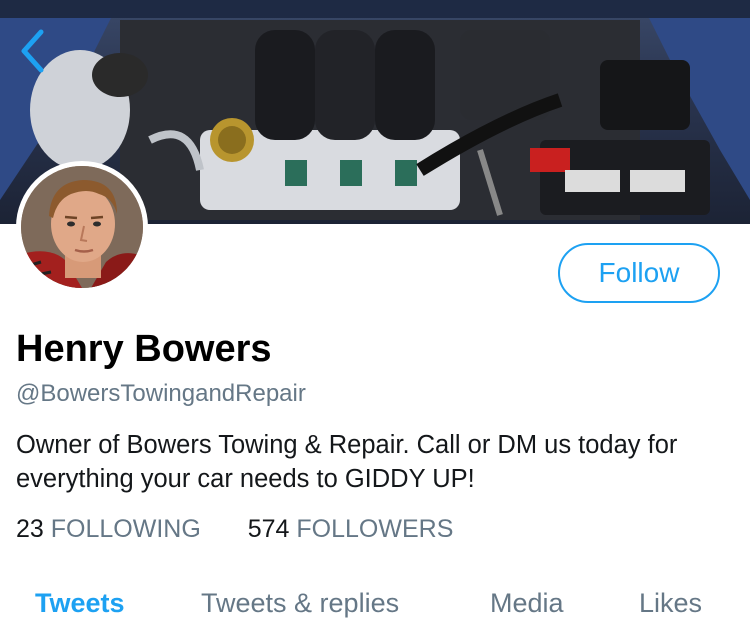  Describe the element at coordinates (125, 529) in the screenshot. I see `following-label: FOLLOWING` at that location.